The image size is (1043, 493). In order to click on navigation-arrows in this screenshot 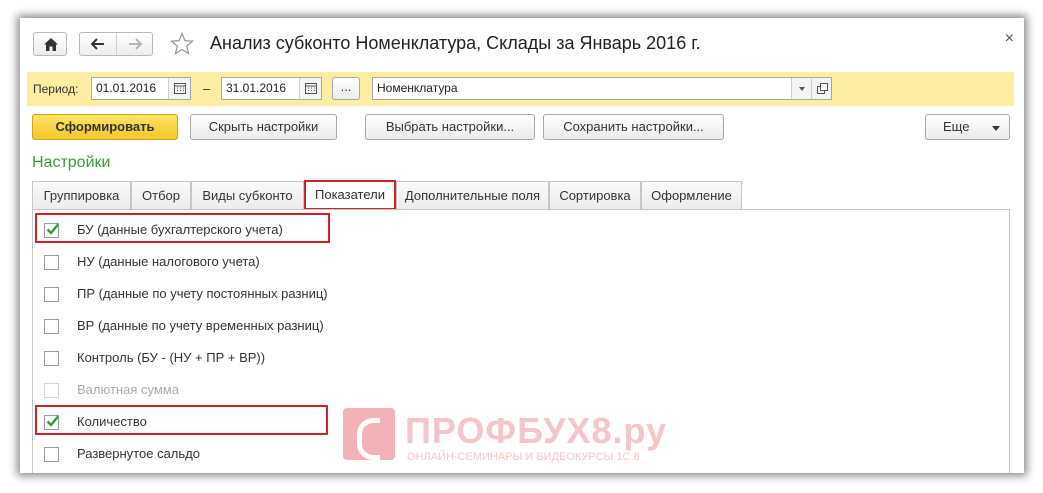, I will do `click(116, 44)`.